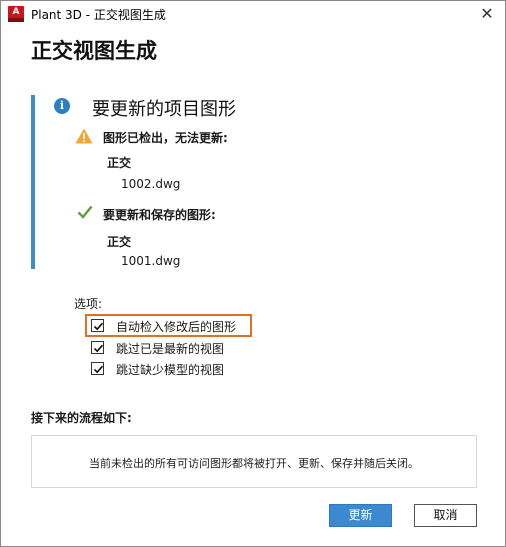 Image resolution: width=506 pixels, height=547 pixels. What do you see at coordinates (445, 515) in the screenshot?
I see `cancel-button: 取消` at bounding box center [445, 515].